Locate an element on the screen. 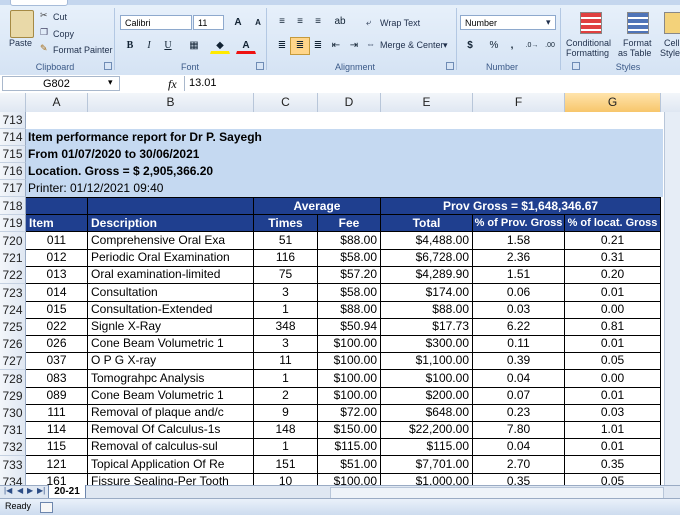 The image size is (680, 515). total-cell: $648.00 is located at coordinates (427, 413).